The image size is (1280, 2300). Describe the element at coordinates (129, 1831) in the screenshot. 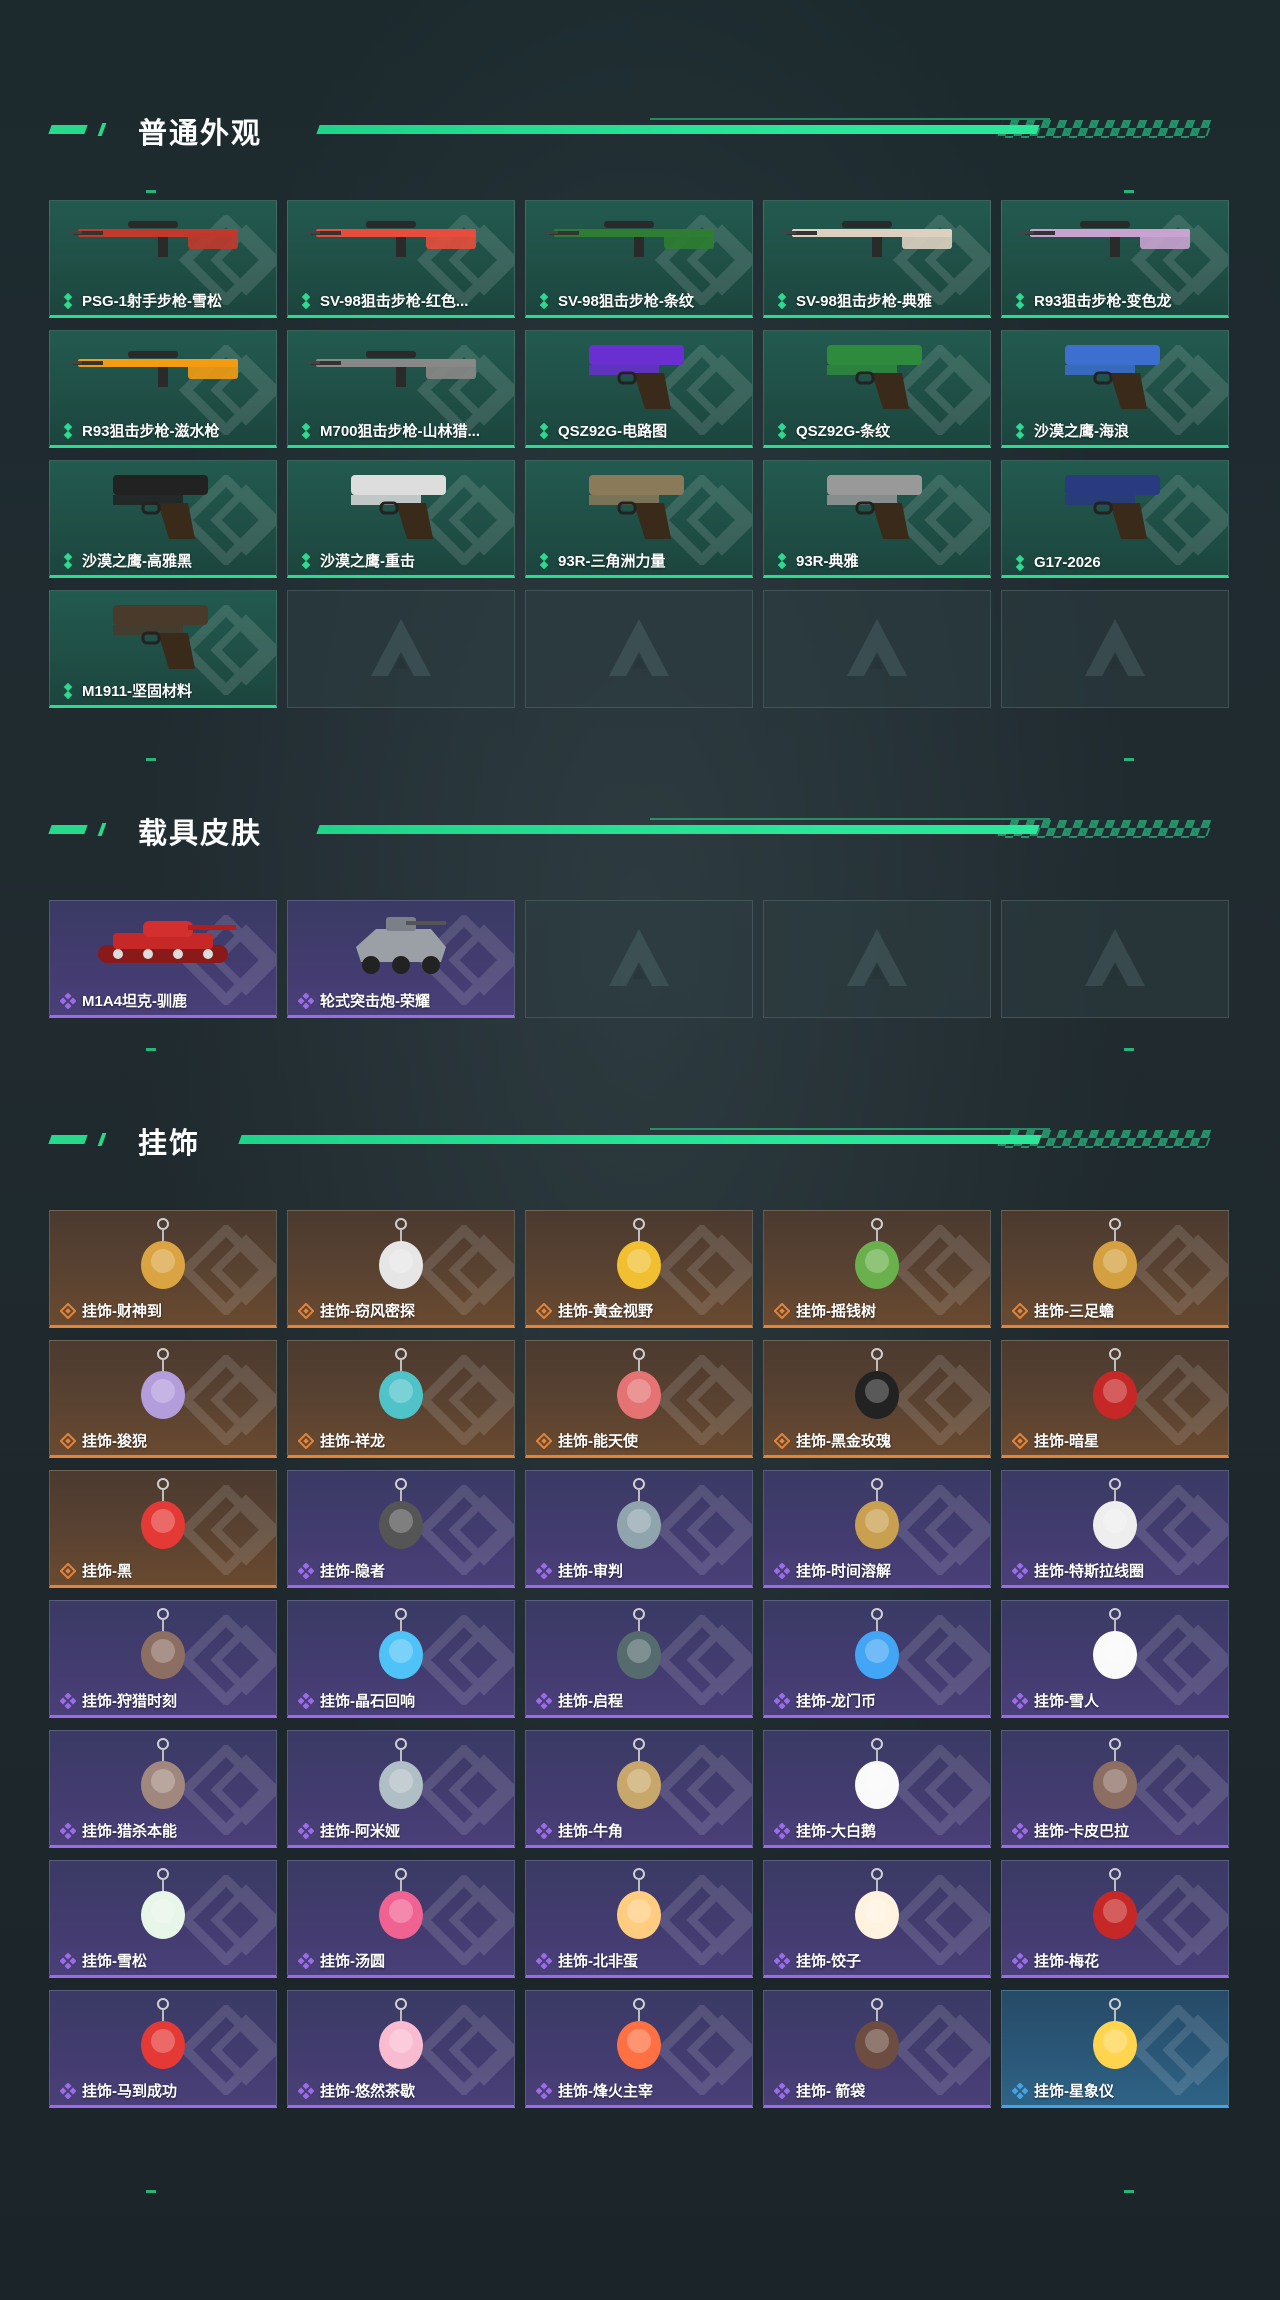

I see `item-name: 挂饰-猎杀本能` at that location.